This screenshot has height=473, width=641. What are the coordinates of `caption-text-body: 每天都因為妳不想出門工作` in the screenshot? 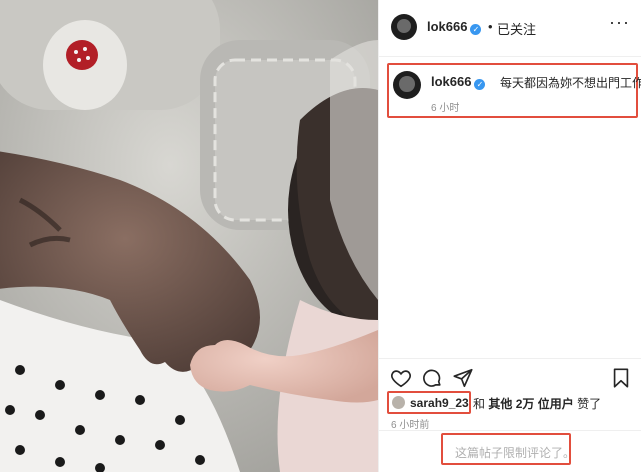 It's located at (570, 83).